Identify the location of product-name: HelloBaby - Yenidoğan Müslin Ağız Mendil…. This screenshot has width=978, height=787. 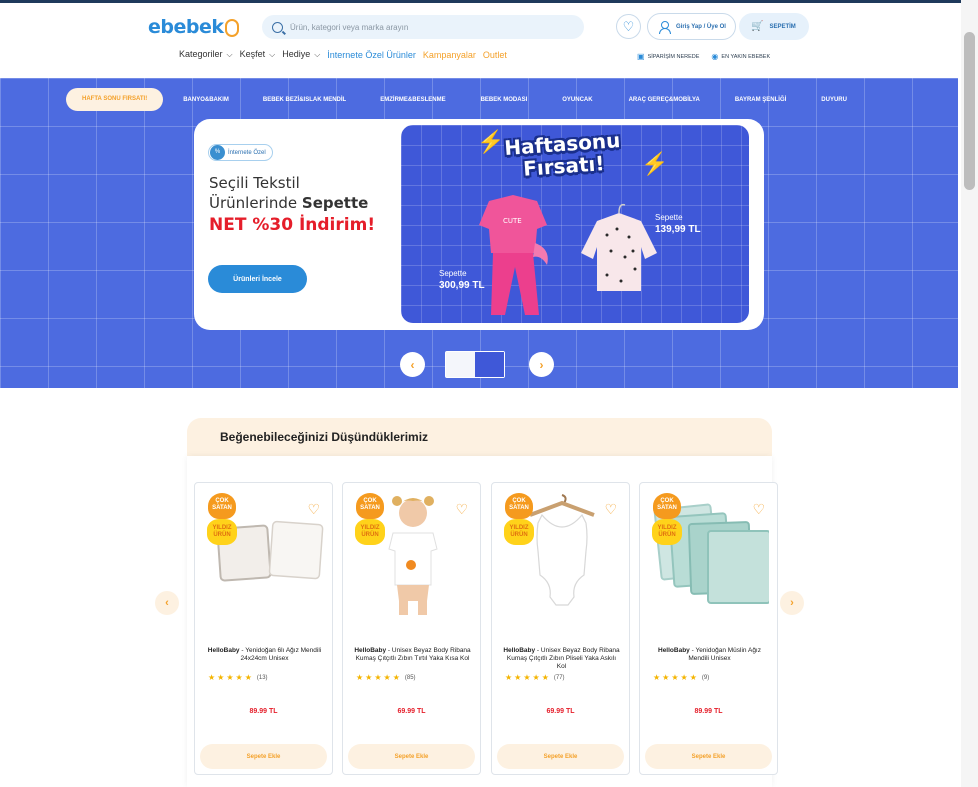
(709, 659).